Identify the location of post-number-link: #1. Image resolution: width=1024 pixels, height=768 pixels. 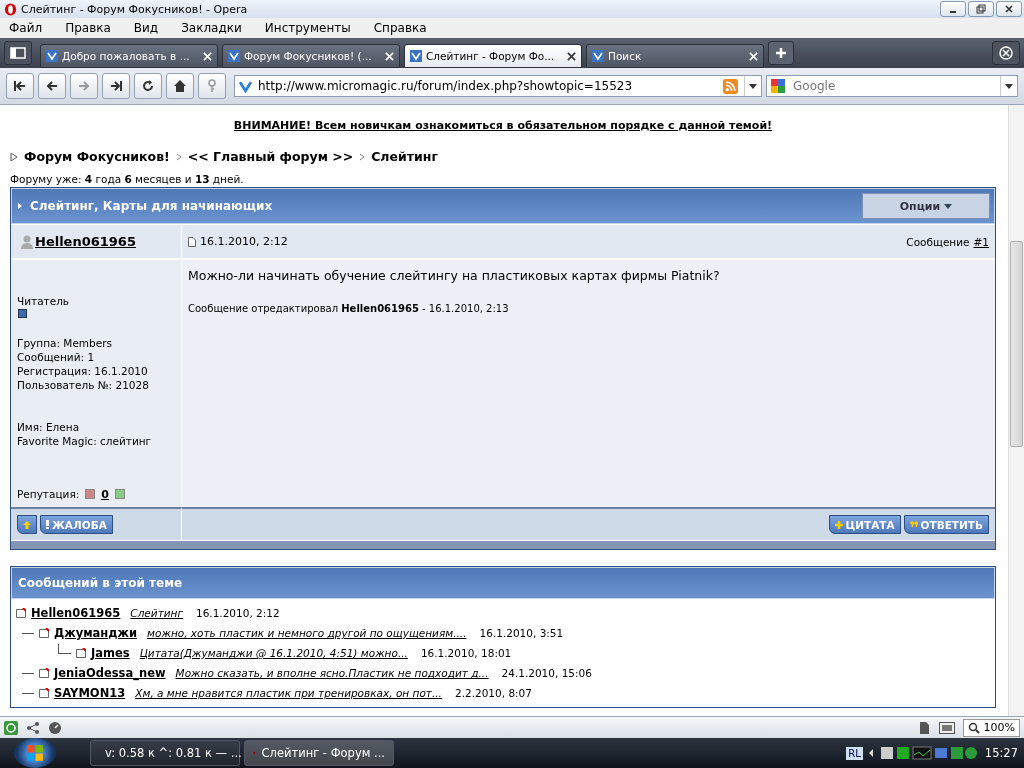
(981, 241).